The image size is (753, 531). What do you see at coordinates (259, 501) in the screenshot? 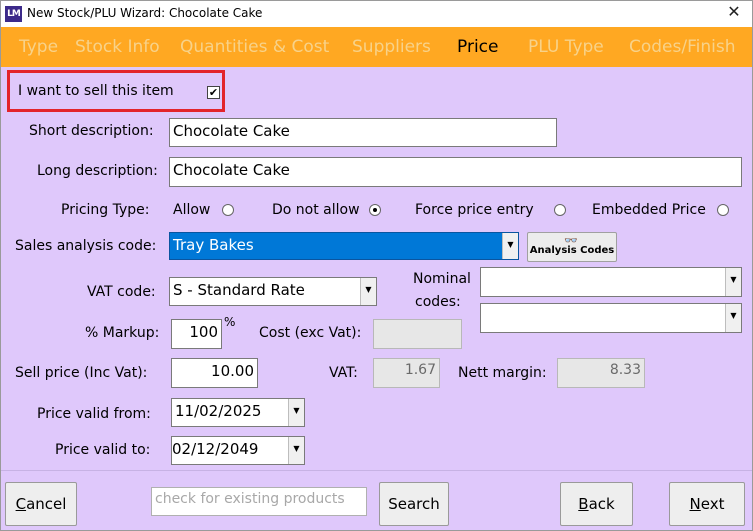
I see `product-search-input: check for existing products` at bounding box center [259, 501].